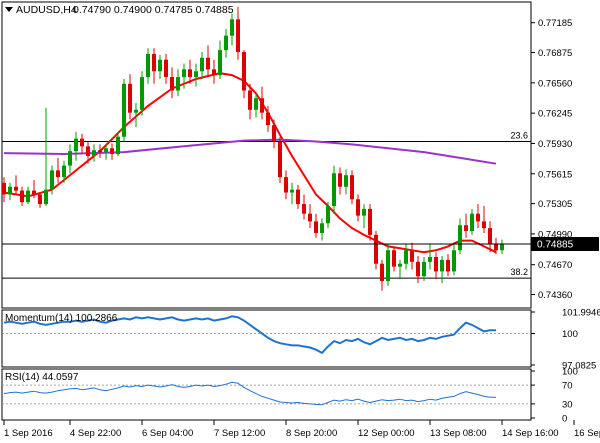 The height and width of the screenshot is (443, 600). I want to click on price-tick-label: 0.74360, so click(555, 295).